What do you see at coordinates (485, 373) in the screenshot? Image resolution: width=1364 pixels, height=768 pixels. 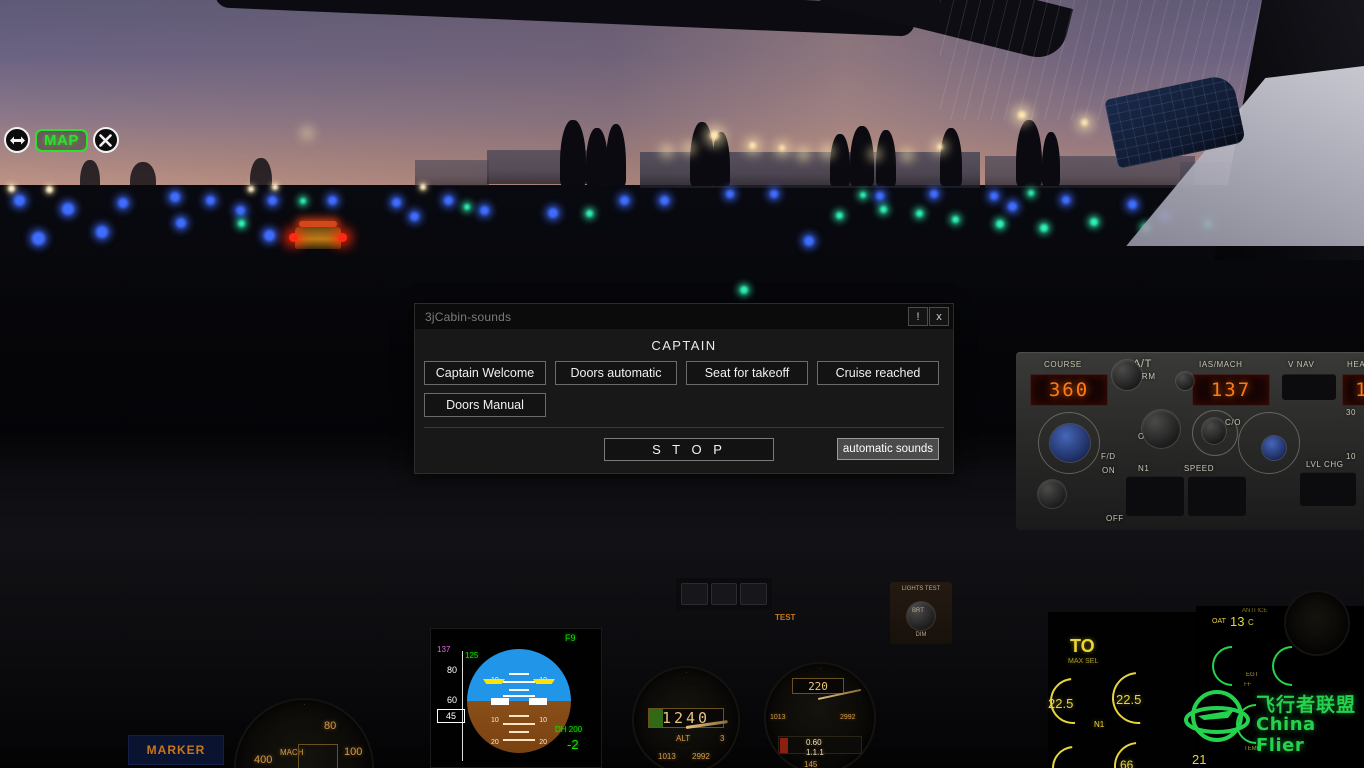 I see `captain-welcome-button: Captain Welcome` at bounding box center [485, 373].